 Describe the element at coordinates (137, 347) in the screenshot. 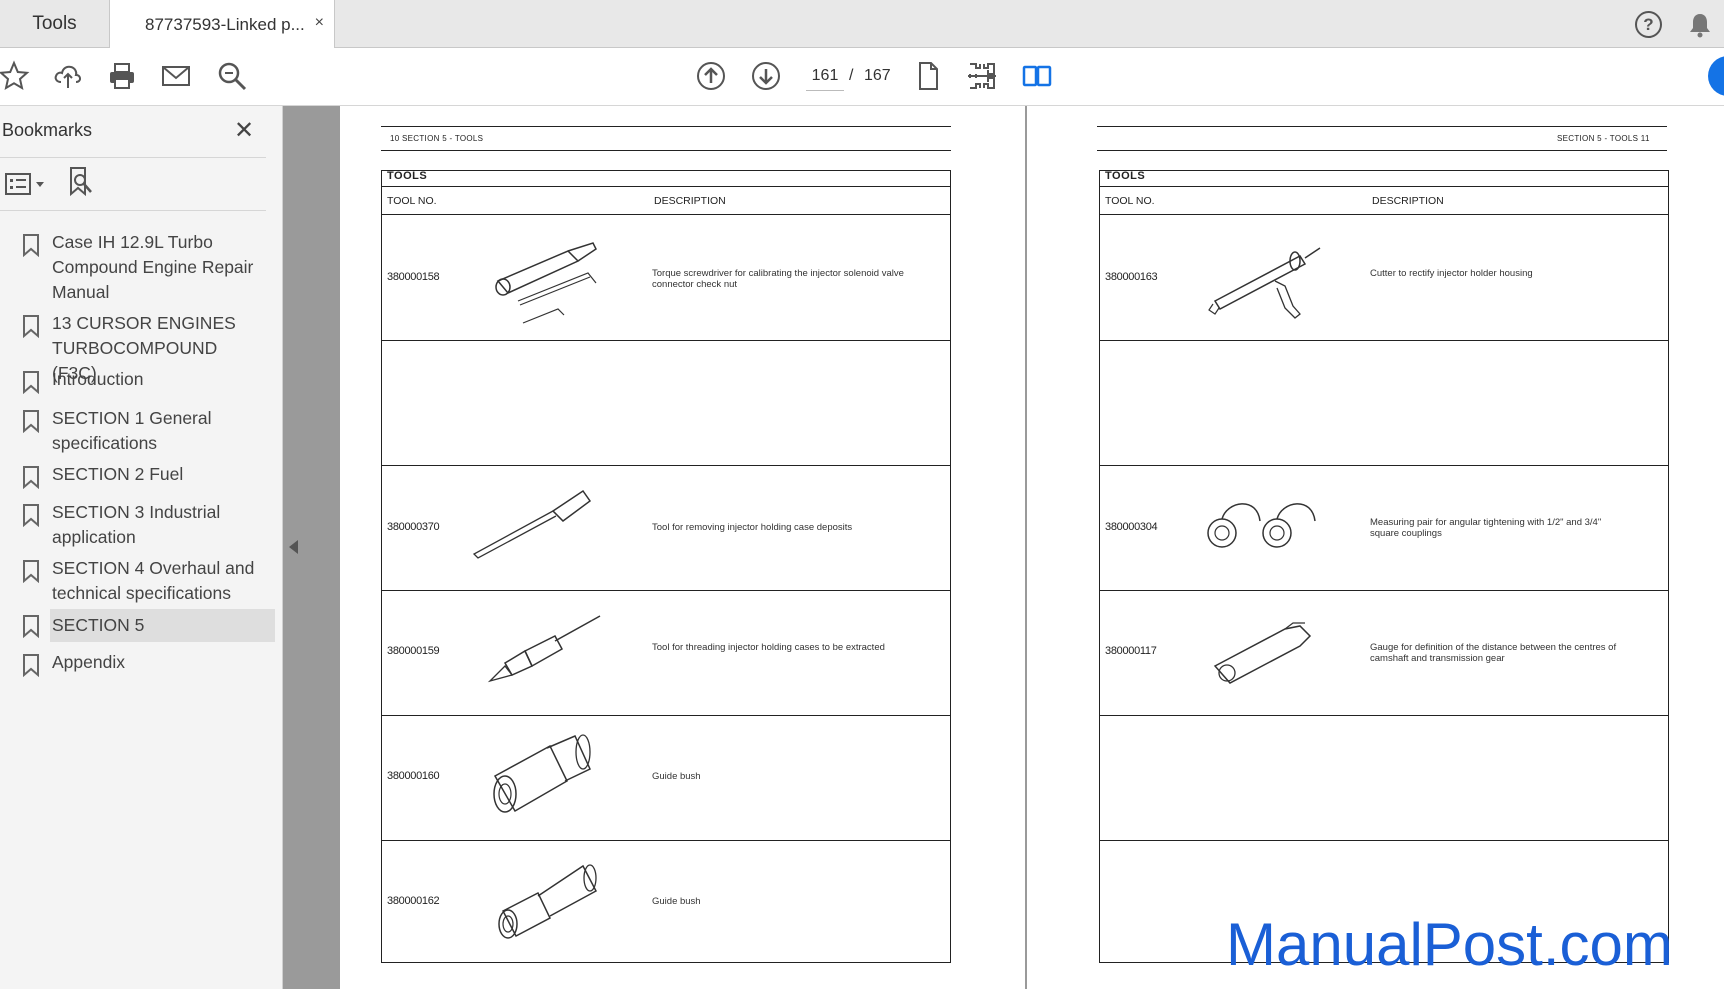

I see `bookmark-item: 13 CURSOR ENGINES TURBOCOMPOUND (F3C)` at that location.